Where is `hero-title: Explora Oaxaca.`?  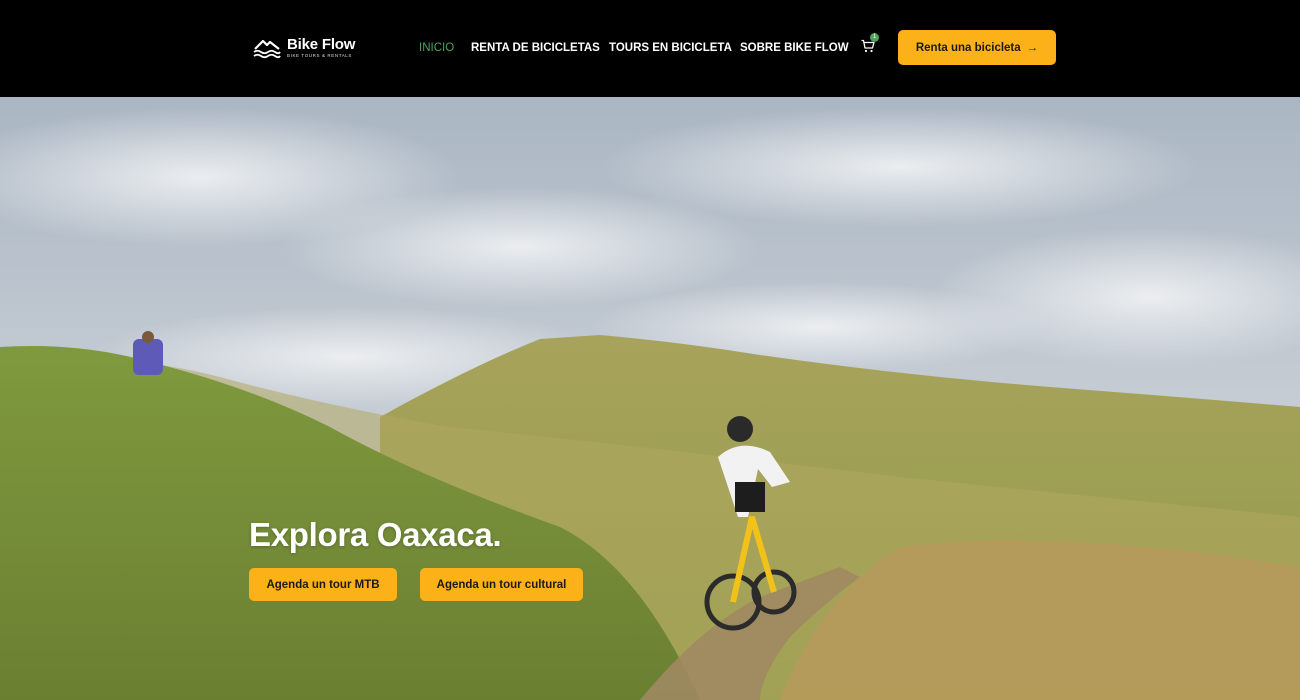
hero-title: Explora Oaxaca. is located at coordinates (375, 534).